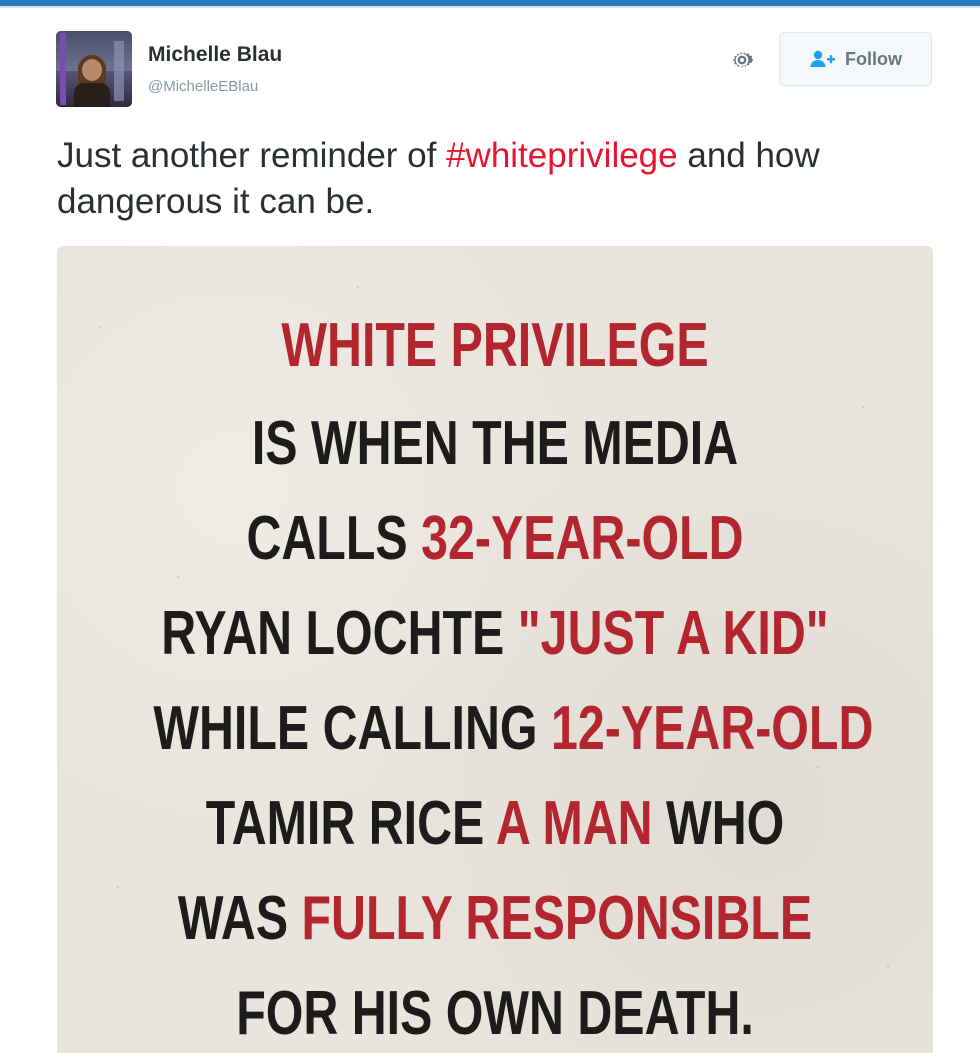 The height and width of the screenshot is (1053, 980). Describe the element at coordinates (742, 60) in the screenshot. I see `gear-icon` at that location.